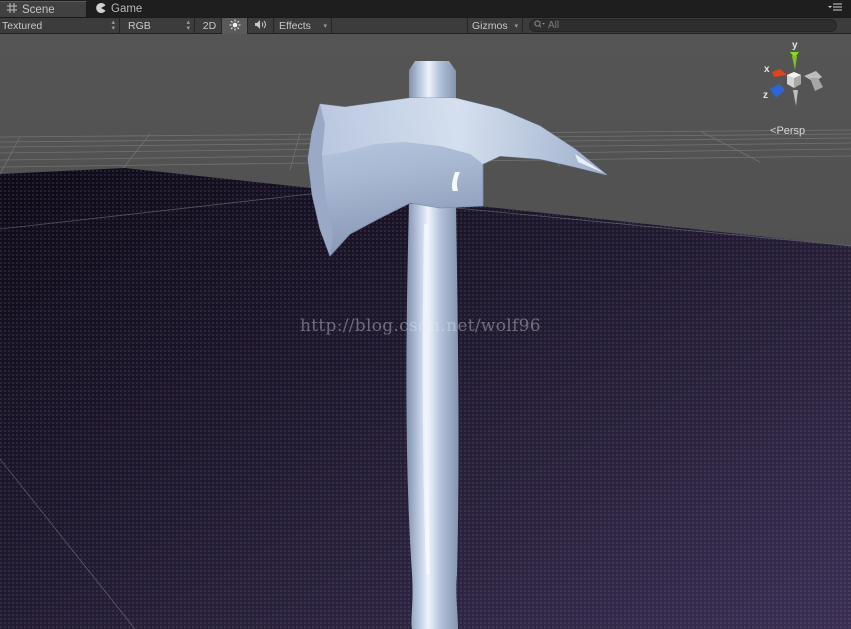  I want to click on gizmos-dropdown: Gizmos ▾, so click(495, 26).